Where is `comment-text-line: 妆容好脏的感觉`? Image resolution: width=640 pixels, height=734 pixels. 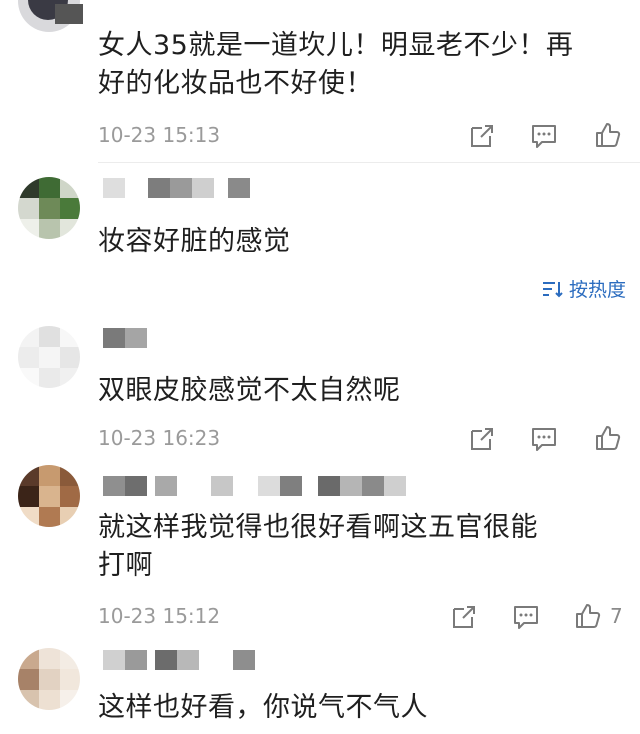
comment-text-line: 妆容好脏的感觉 is located at coordinates (194, 241).